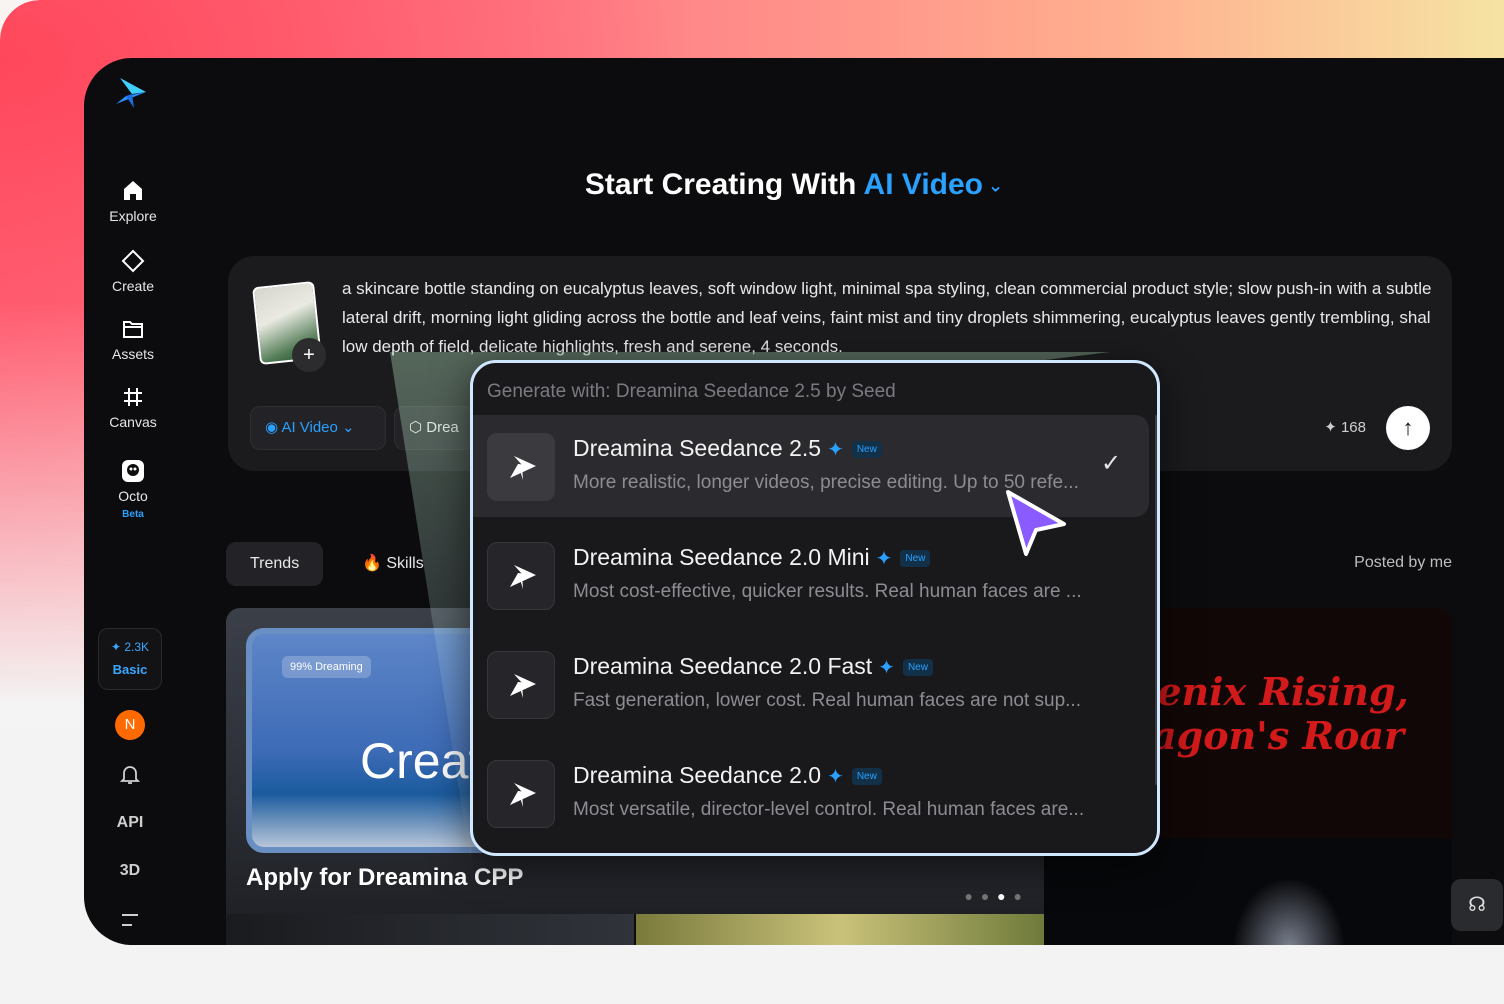  I want to click on credits-plan-button: ✦ 2.3K Basic, so click(130, 659).